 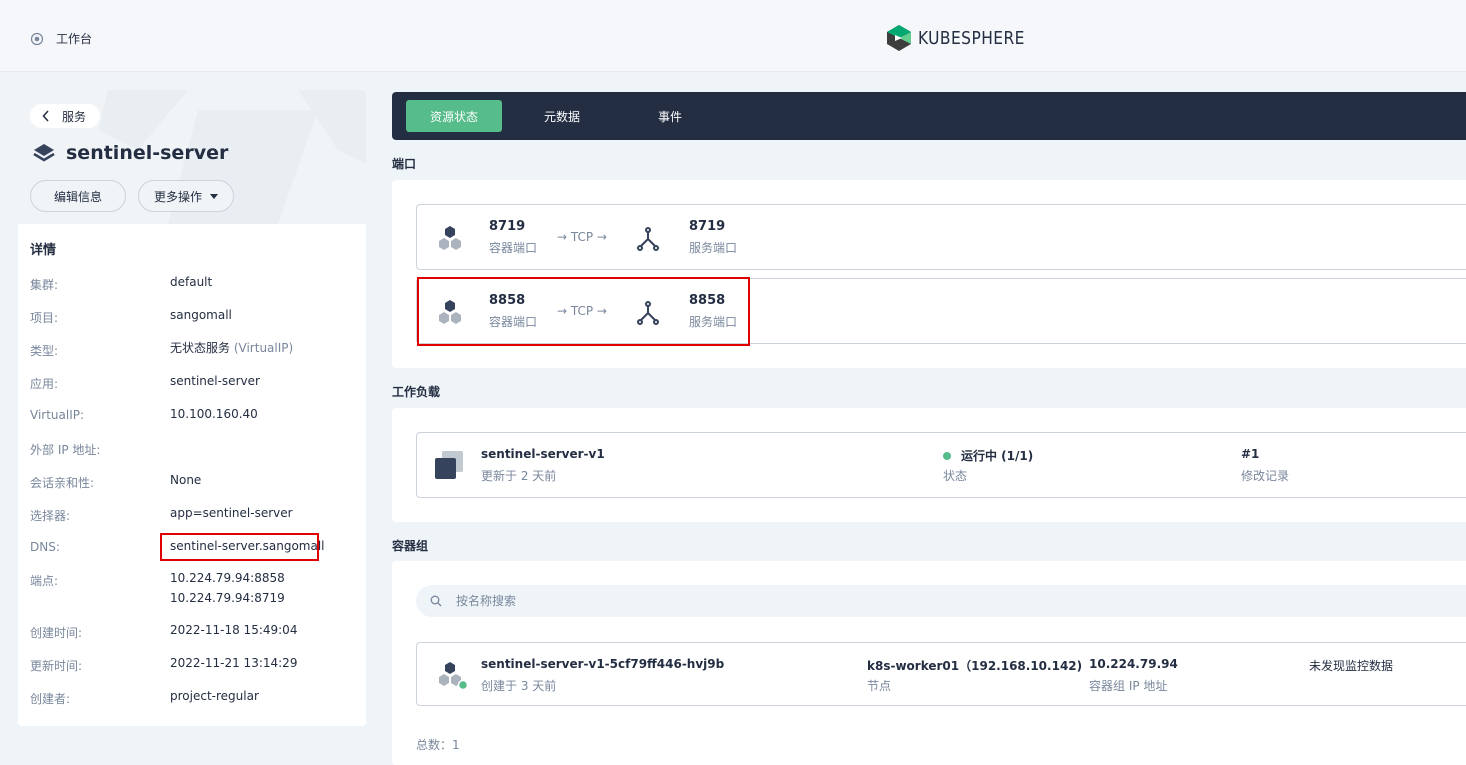 What do you see at coordinates (57, 415) in the screenshot?
I see `detail-key: VirtualIP:` at bounding box center [57, 415].